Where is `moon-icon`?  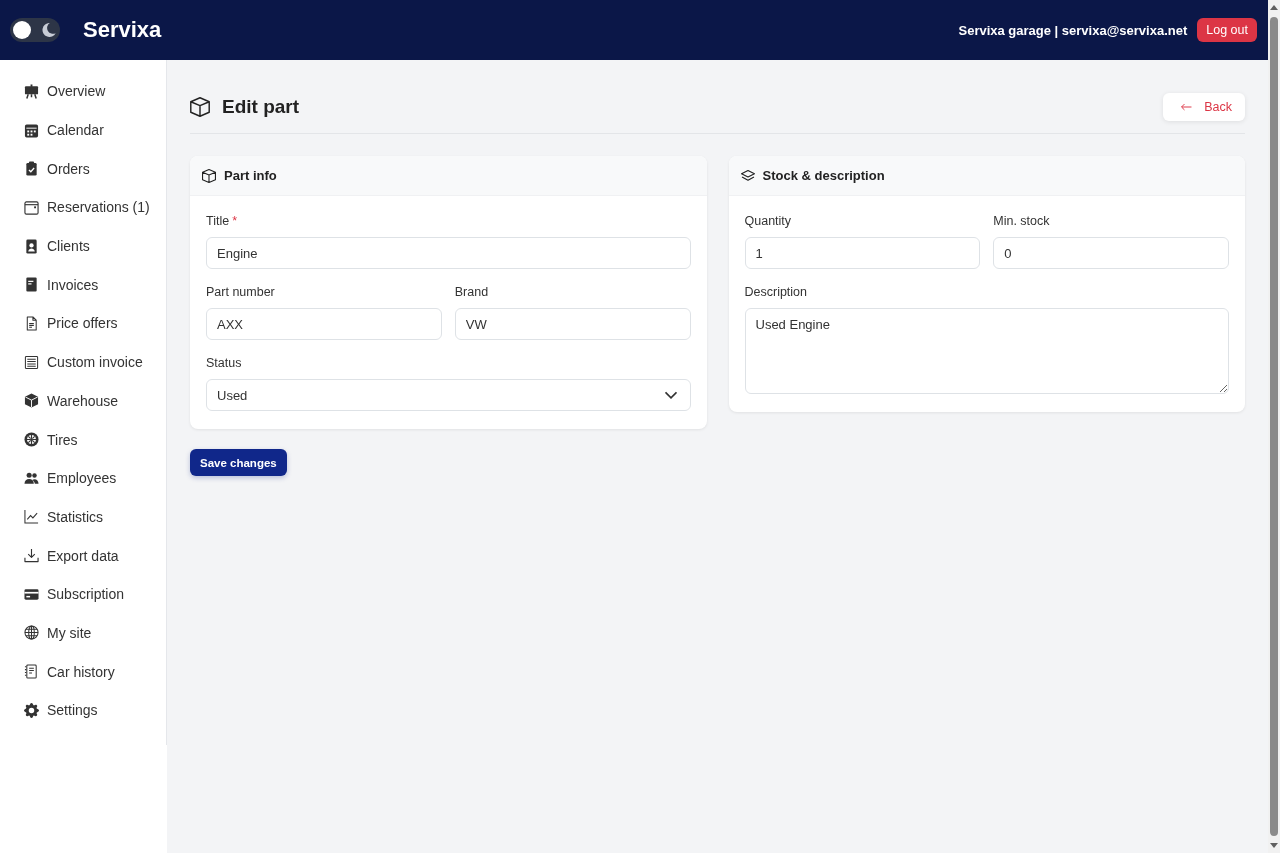 moon-icon is located at coordinates (49, 30).